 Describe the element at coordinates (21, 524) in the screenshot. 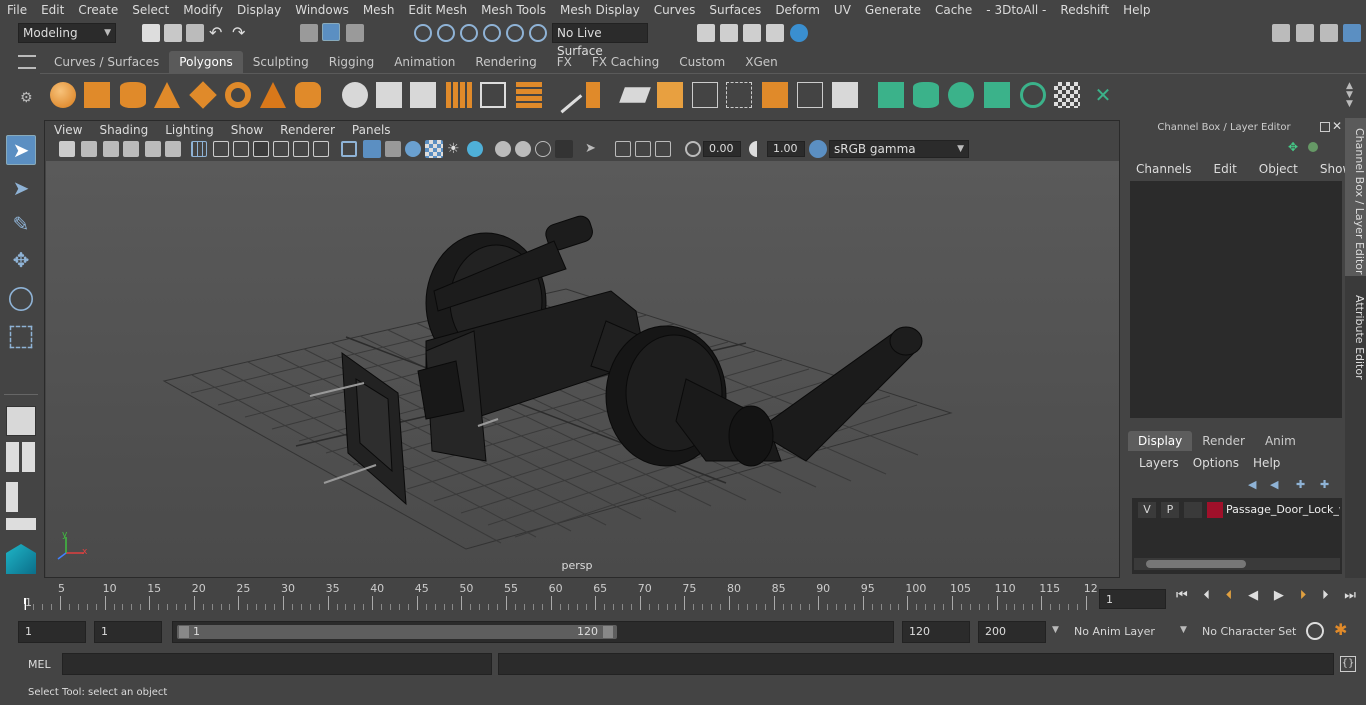

I see `layout-icon` at that location.